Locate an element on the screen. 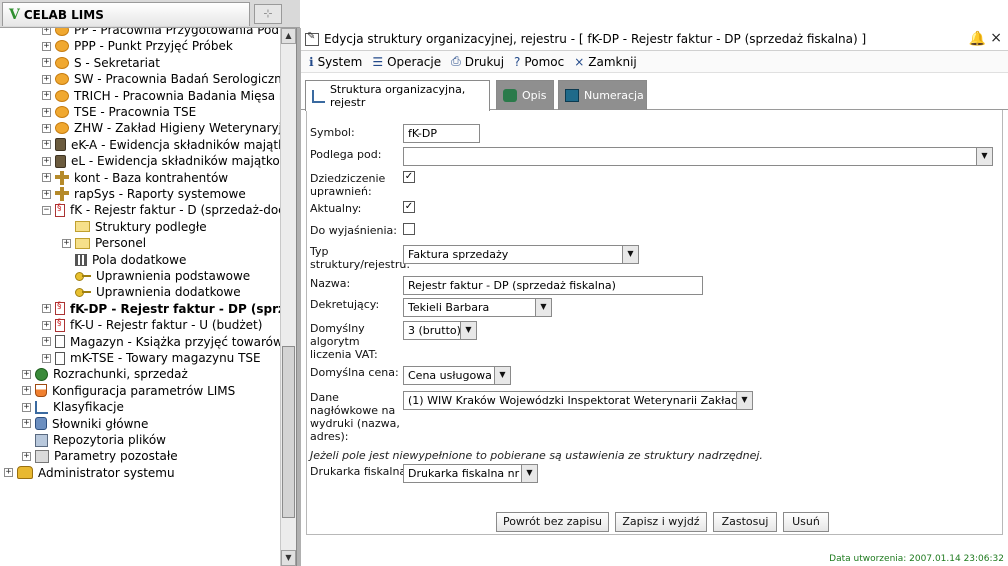 This screenshot has width=1008, height=566. tree-item: + Klasyfikacje is located at coordinates (73, 407).